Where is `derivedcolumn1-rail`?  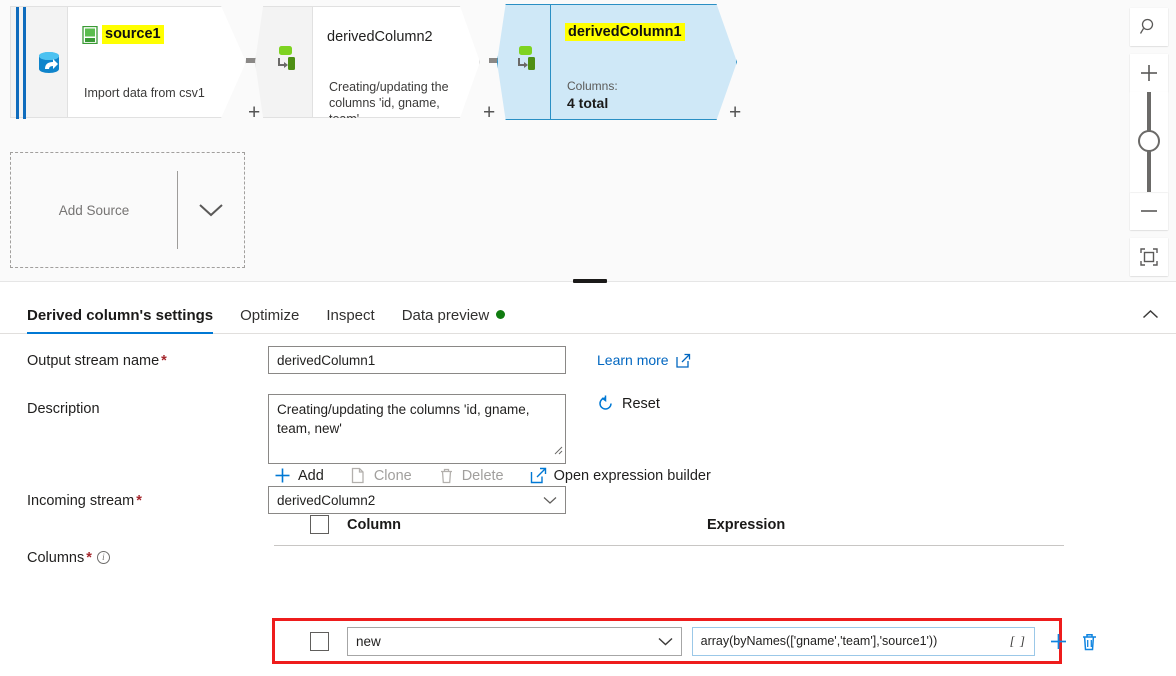 derivedcolumn1-rail is located at coordinates (524, 62).